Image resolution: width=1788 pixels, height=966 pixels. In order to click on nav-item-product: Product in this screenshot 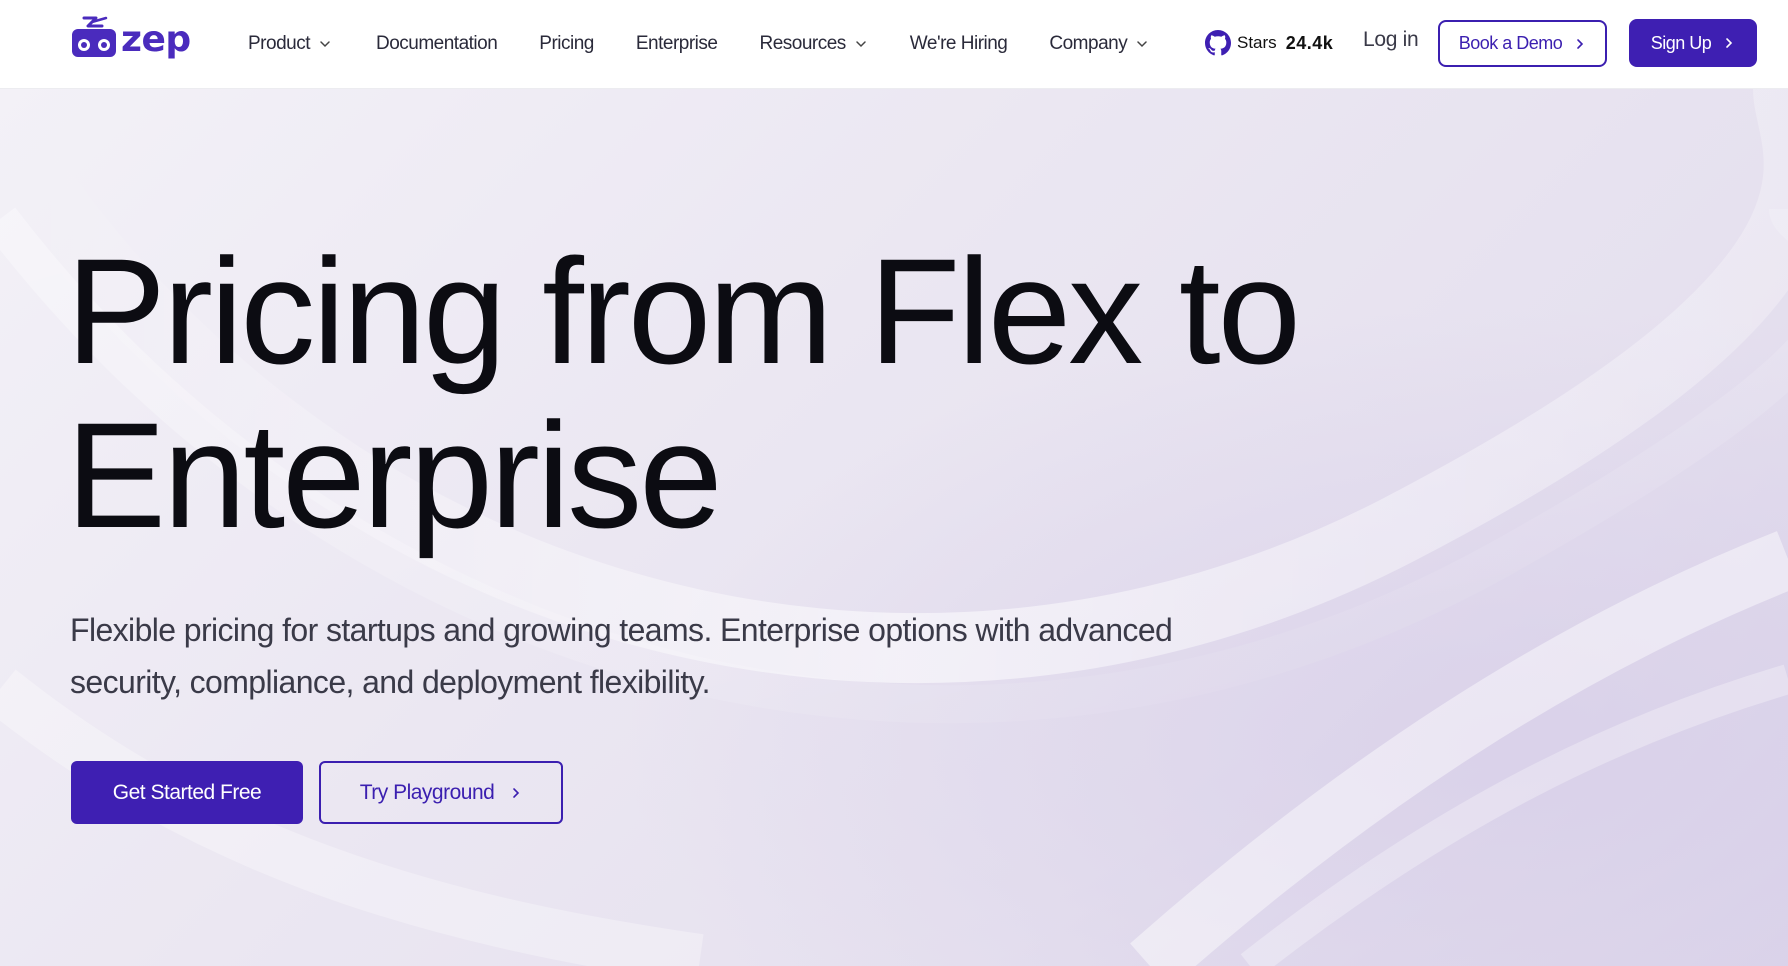, I will do `click(290, 44)`.